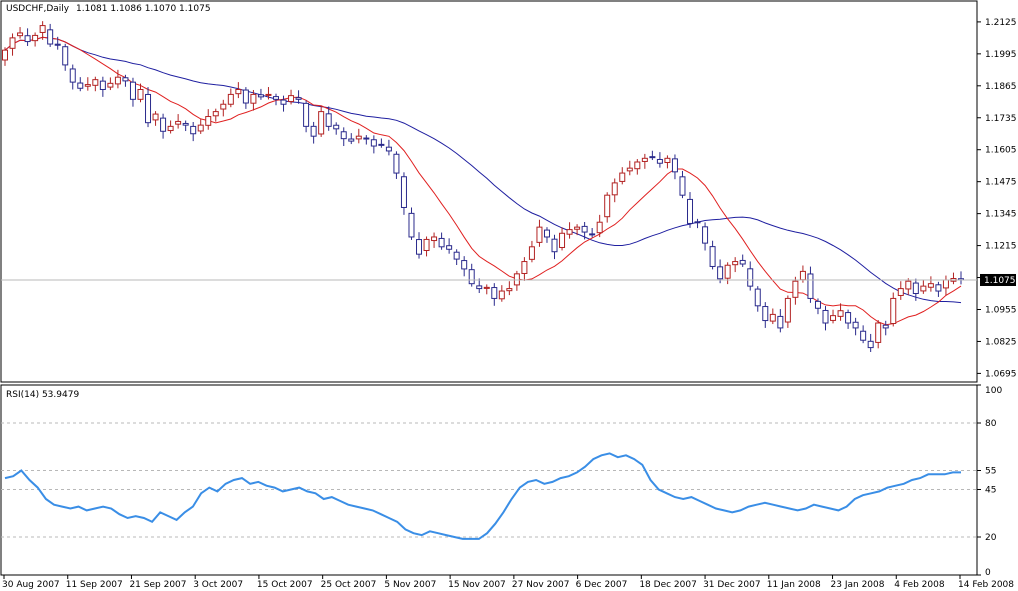  What do you see at coordinates (986, 585) in the screenshot?
I see `date-tick-label: 14 Feb 2008` at bounding box center [986, 585].